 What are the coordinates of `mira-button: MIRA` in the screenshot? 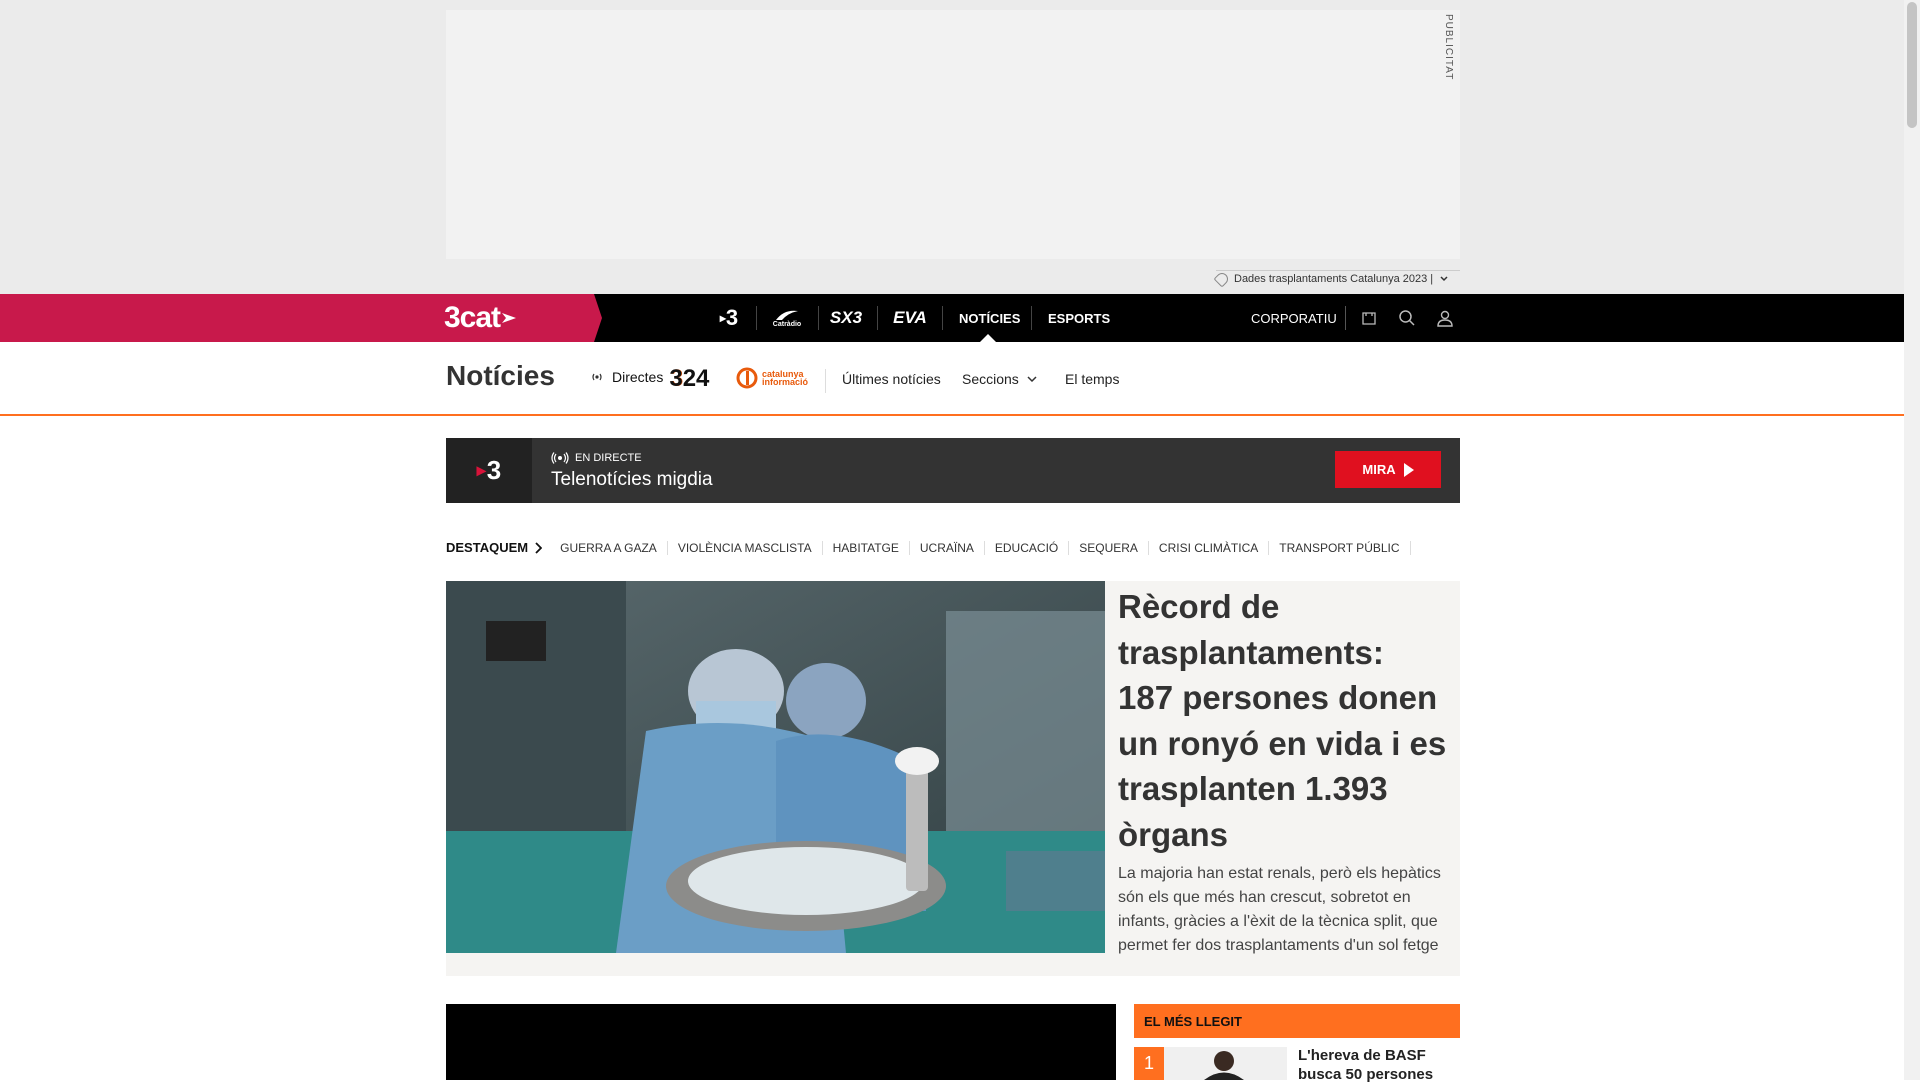 It's located at (1388, 469).